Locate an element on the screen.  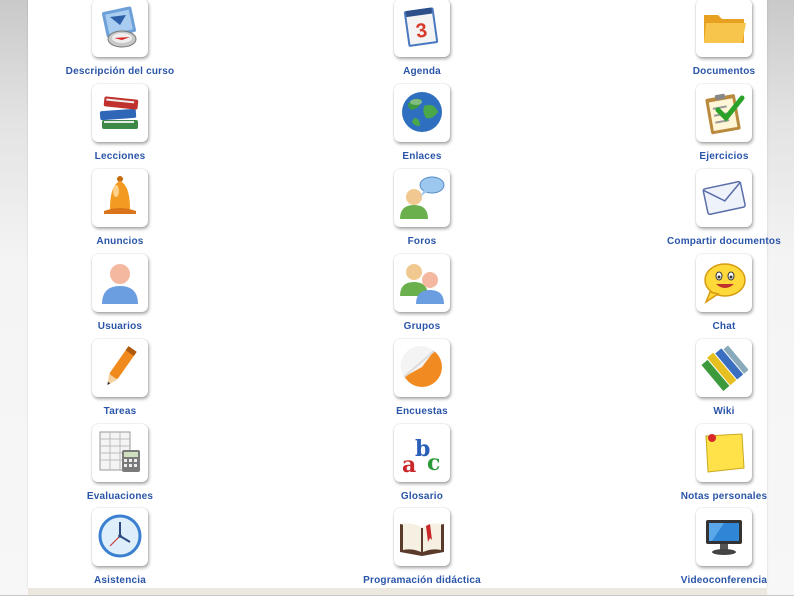
tool-label: Encuestas is located at coordinates (422, 411).